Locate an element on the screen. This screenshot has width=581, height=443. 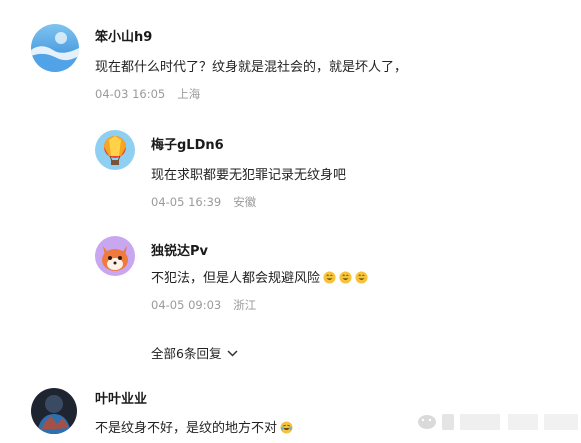
comment-location: 上海 is located at coordinates (189, 94).